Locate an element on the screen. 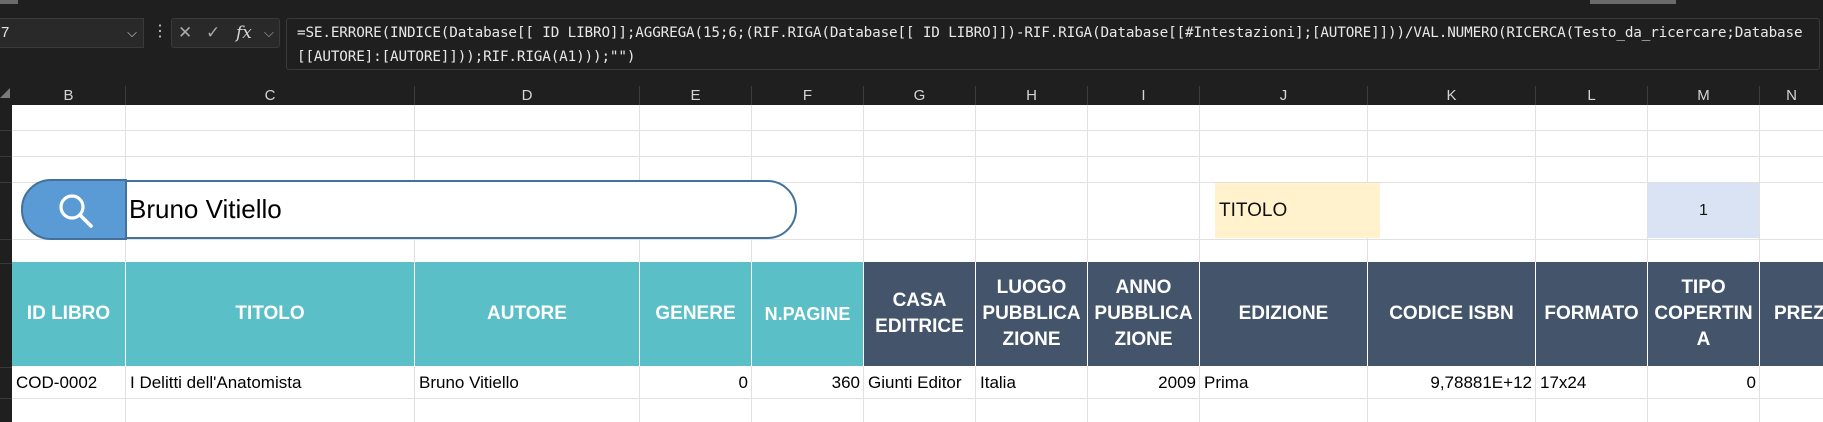 This screenshot has width=1823, height=422. table-header-anno-pubblicazione: ANNO PUBBLICA ZIONE is located at coordinates (1144, 314).